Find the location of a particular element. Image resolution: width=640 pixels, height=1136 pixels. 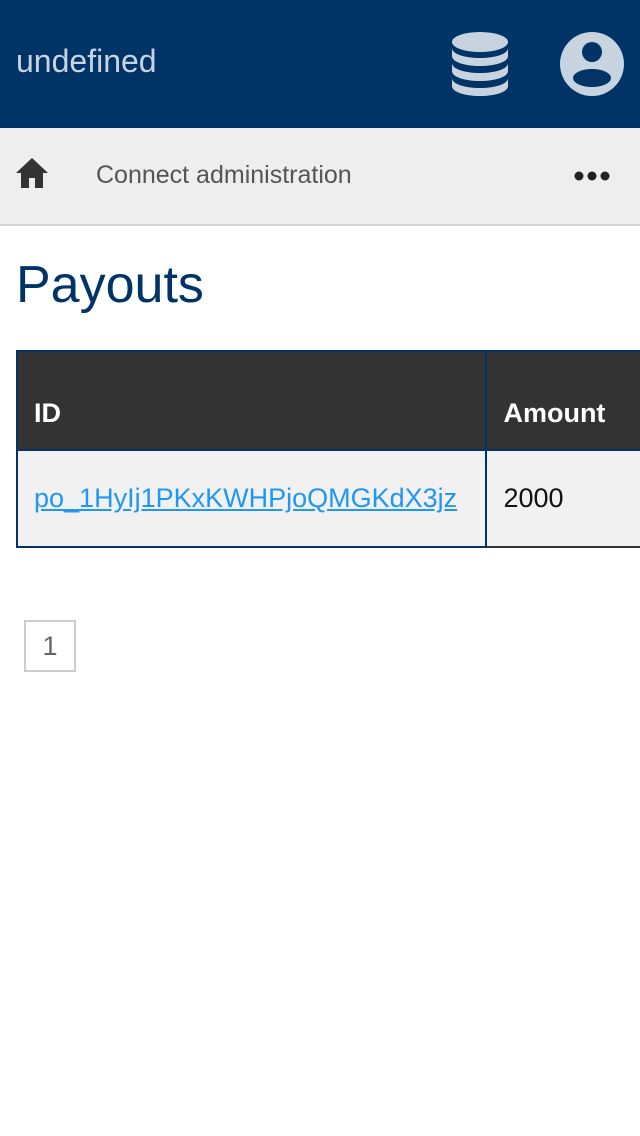

page-title: Payouts is located at coordinates (110, 285).